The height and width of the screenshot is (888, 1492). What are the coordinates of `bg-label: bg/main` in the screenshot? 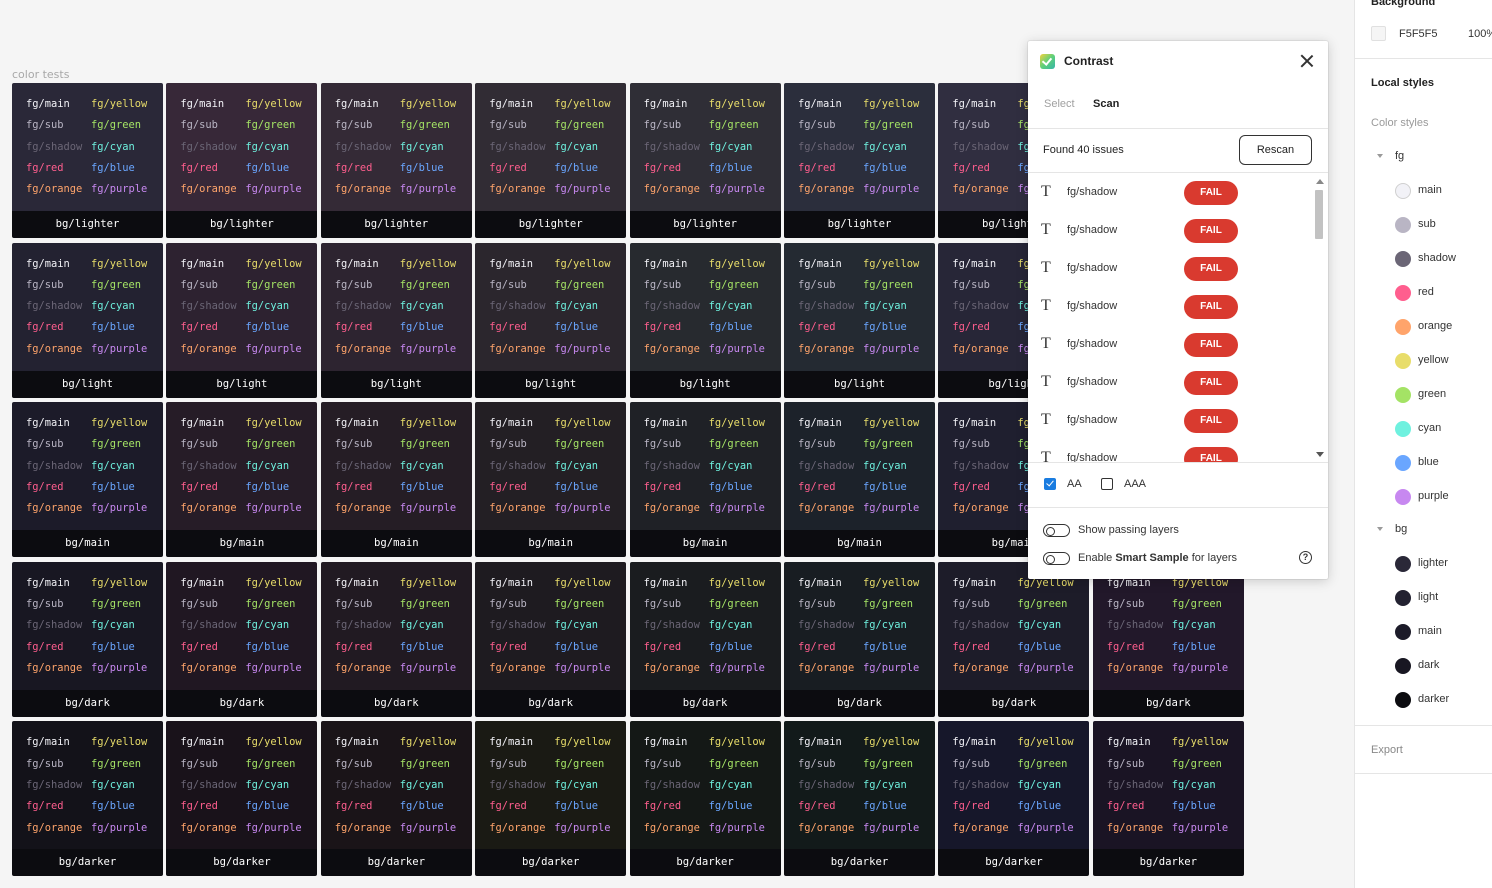 It's located at (551, 544).